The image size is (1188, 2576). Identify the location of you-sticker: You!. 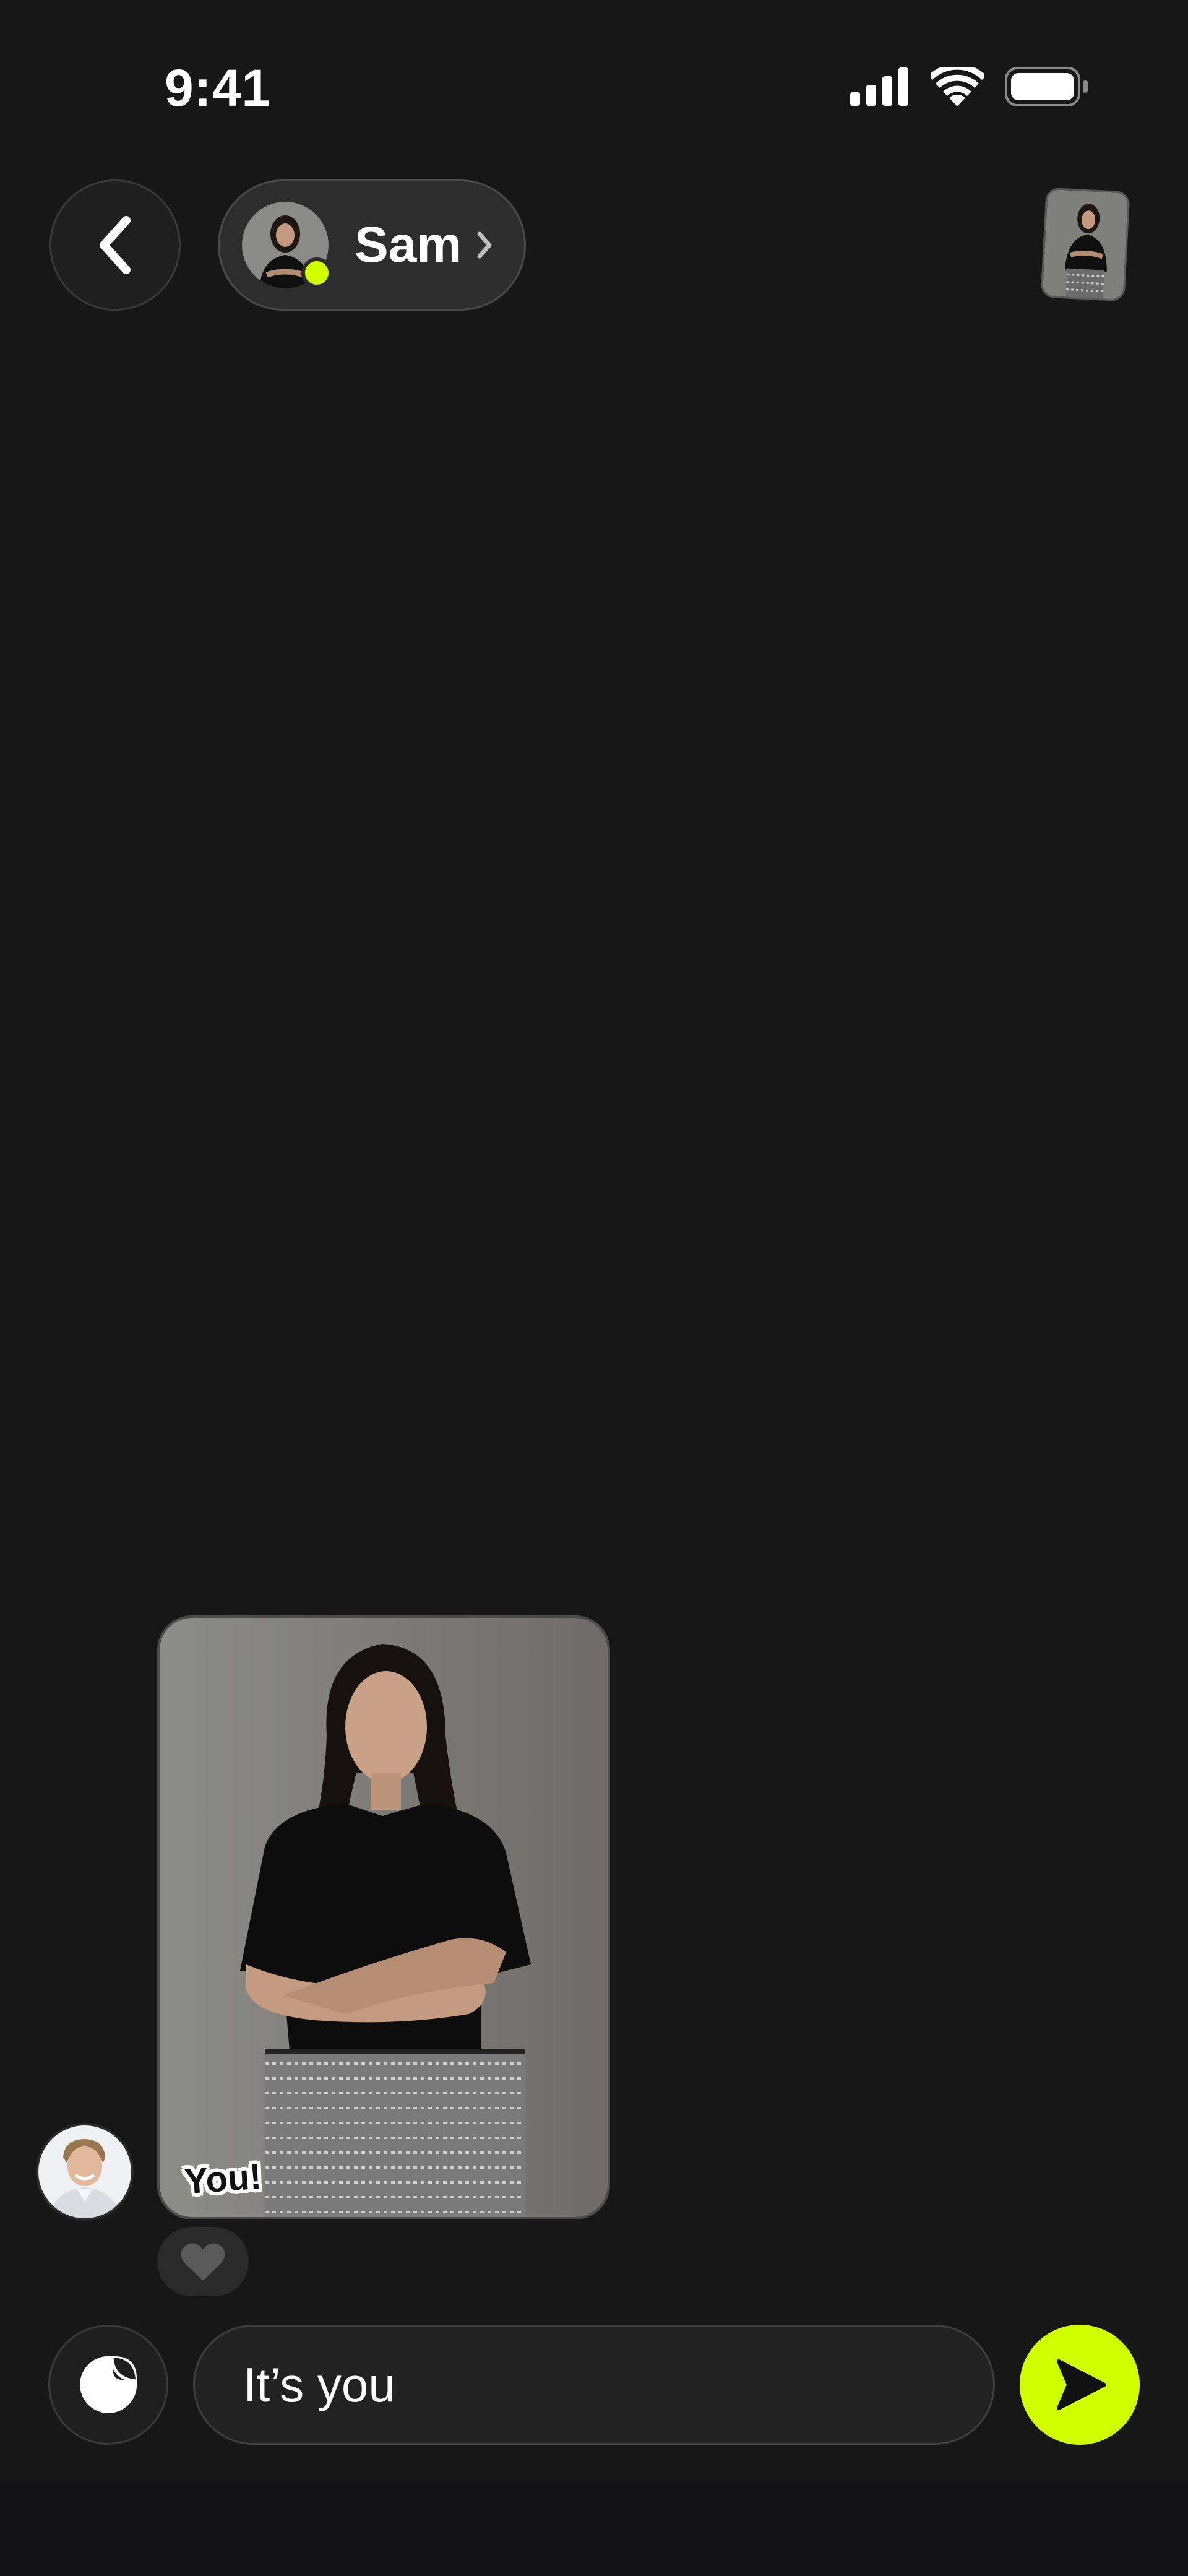
(223, 2179).